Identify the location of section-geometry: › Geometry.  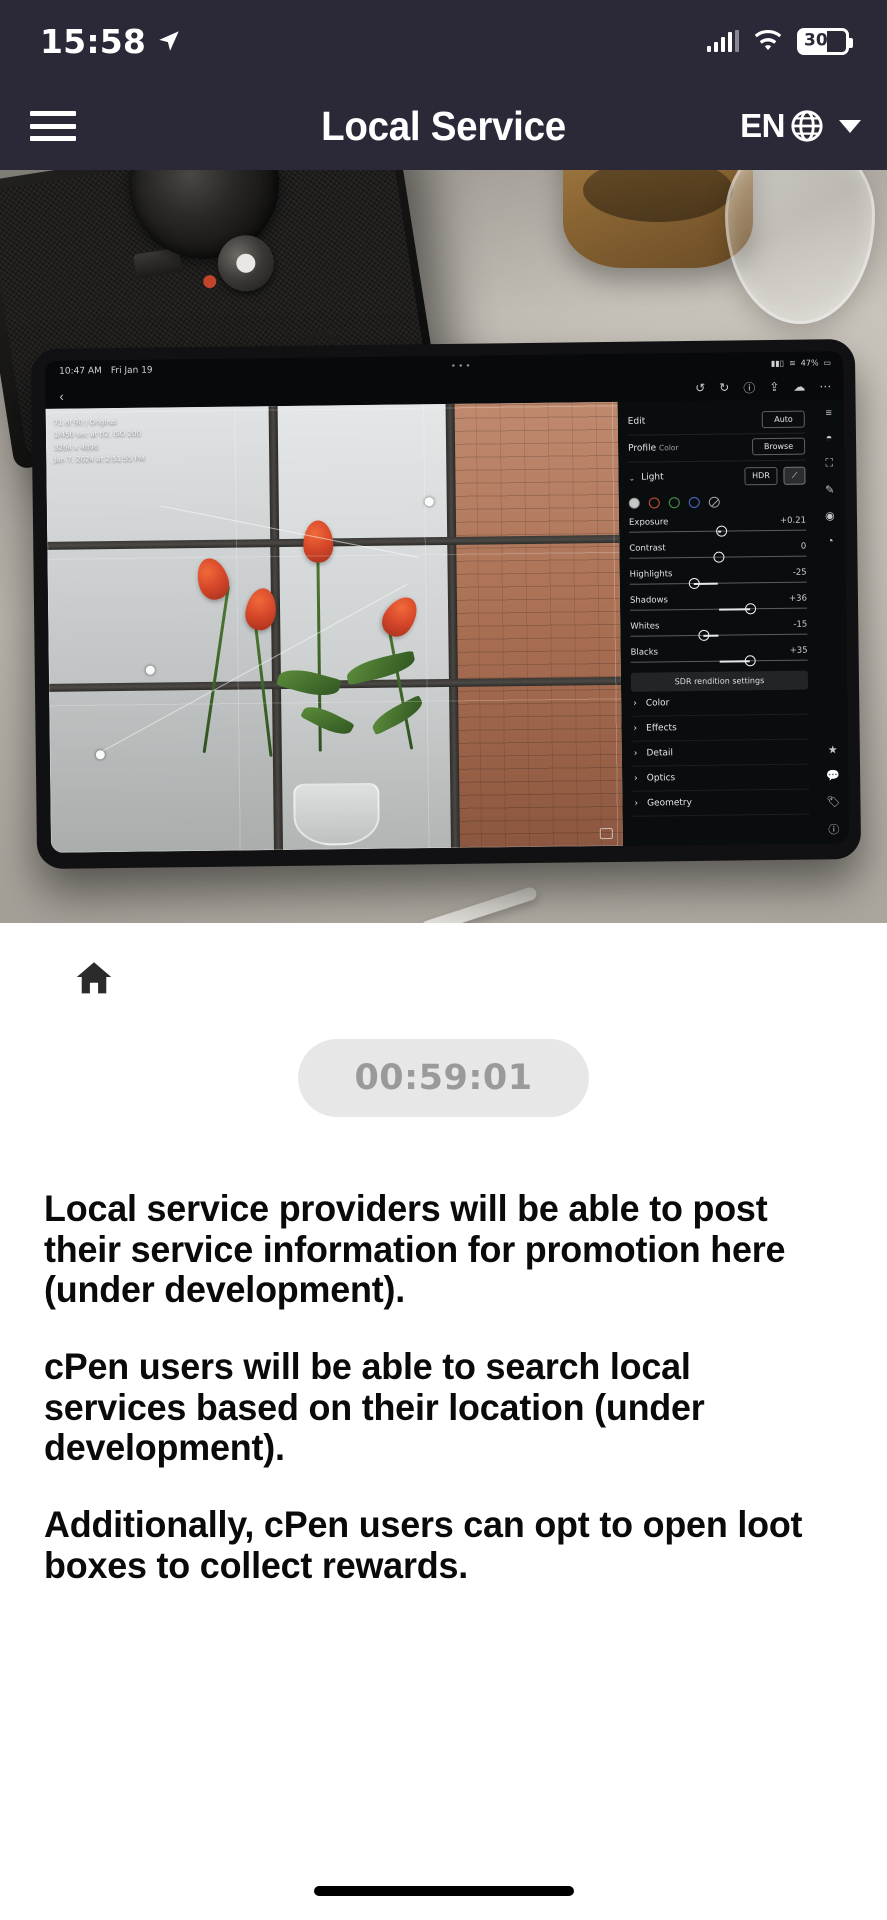
(721, 803).